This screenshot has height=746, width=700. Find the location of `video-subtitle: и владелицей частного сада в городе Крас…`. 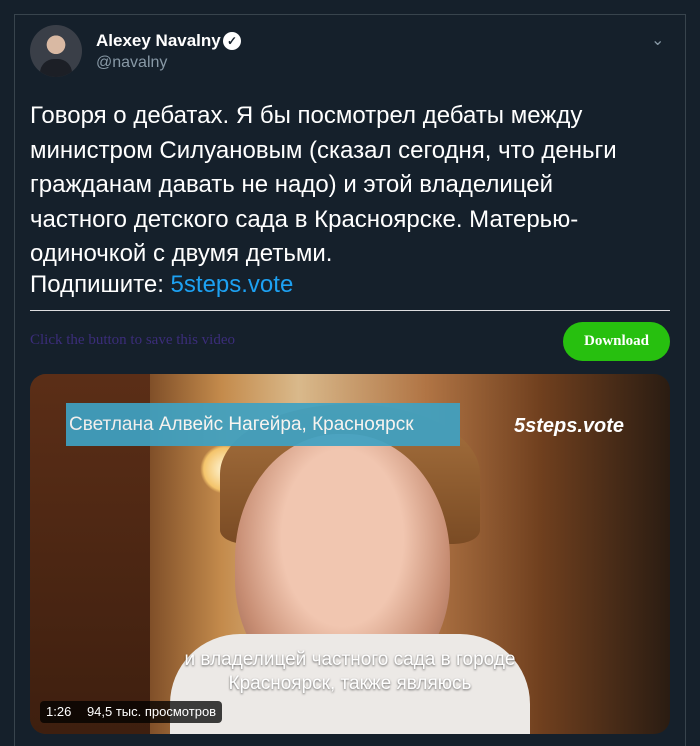

video-subtitle: и владелицей частного сада в городе Крас… is located at coordinates (350, 671).